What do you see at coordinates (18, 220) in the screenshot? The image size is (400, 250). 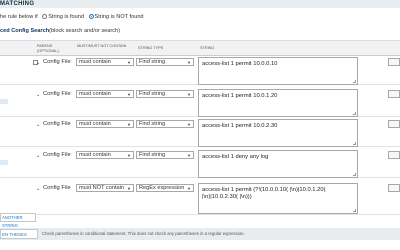 I see `add-another-string-button: ANOTHER STRING` at bounding box center [18, 220].